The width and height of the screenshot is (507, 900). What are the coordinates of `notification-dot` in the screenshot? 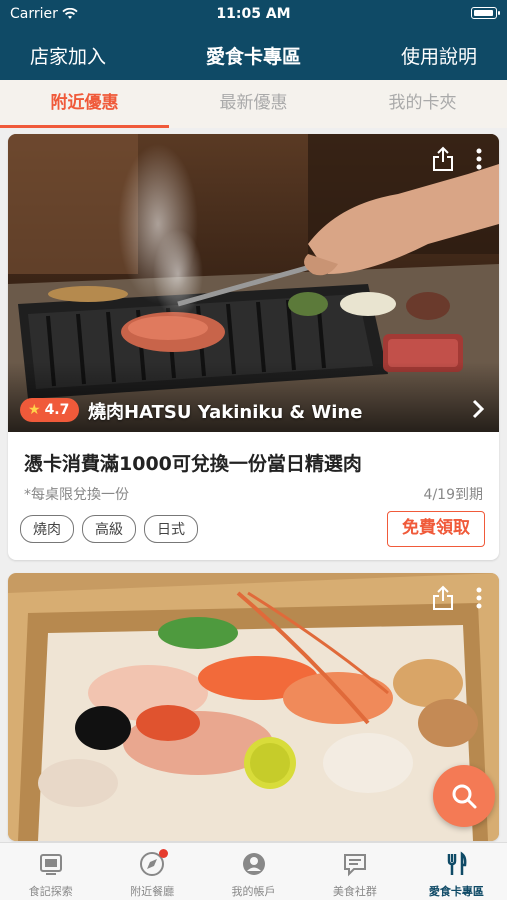 It's located at (164, 853).